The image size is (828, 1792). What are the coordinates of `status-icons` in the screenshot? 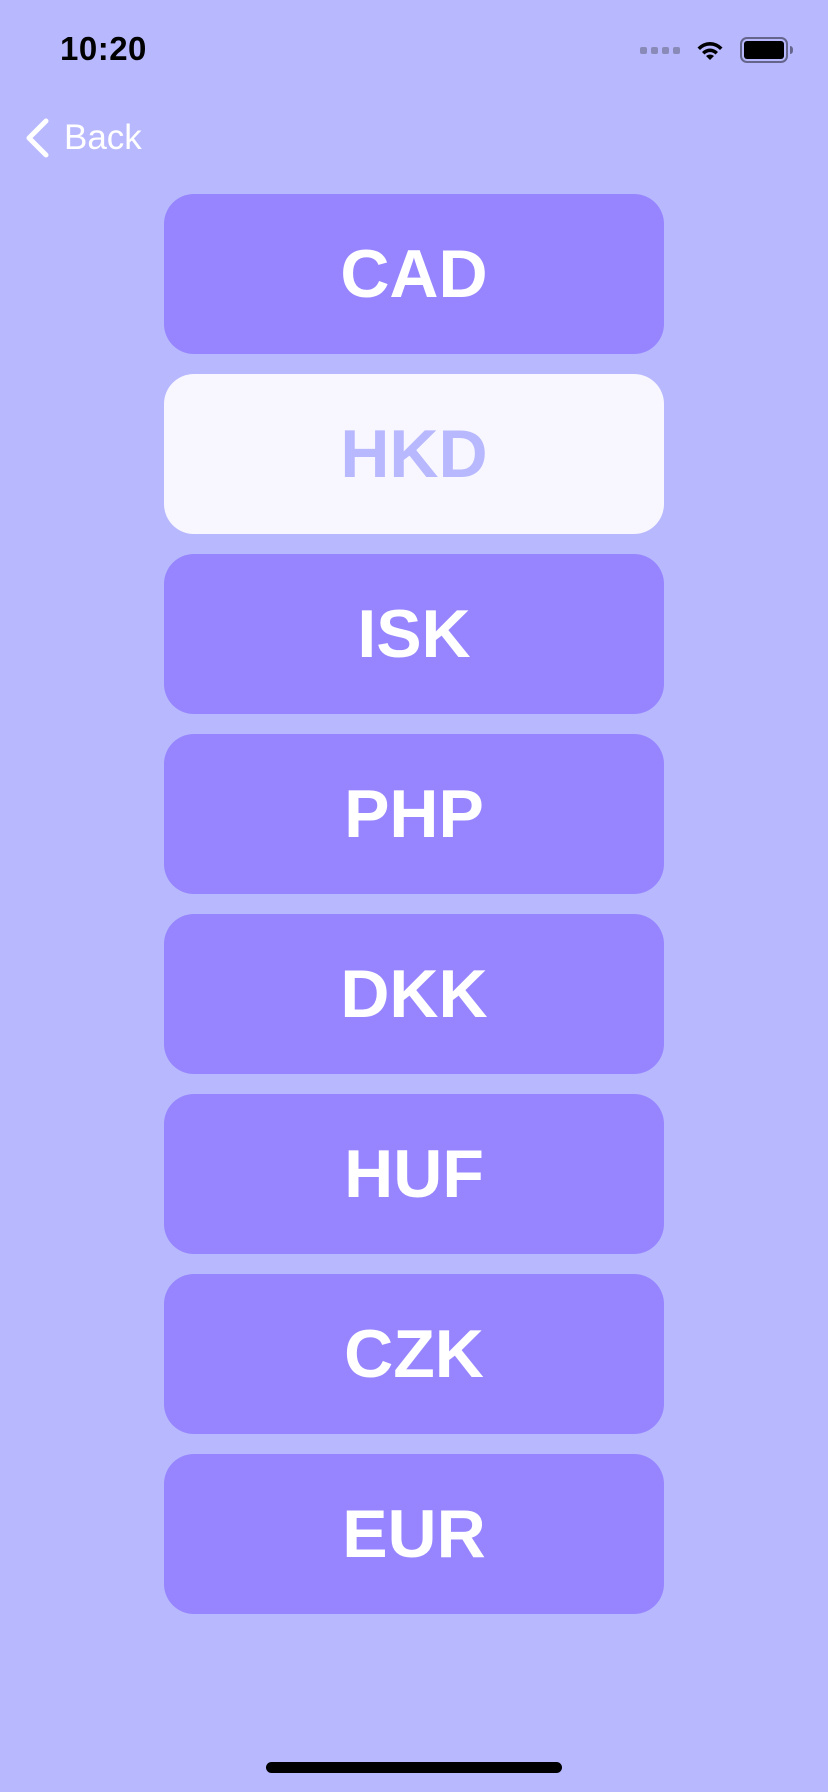 It's located at (717, 50).